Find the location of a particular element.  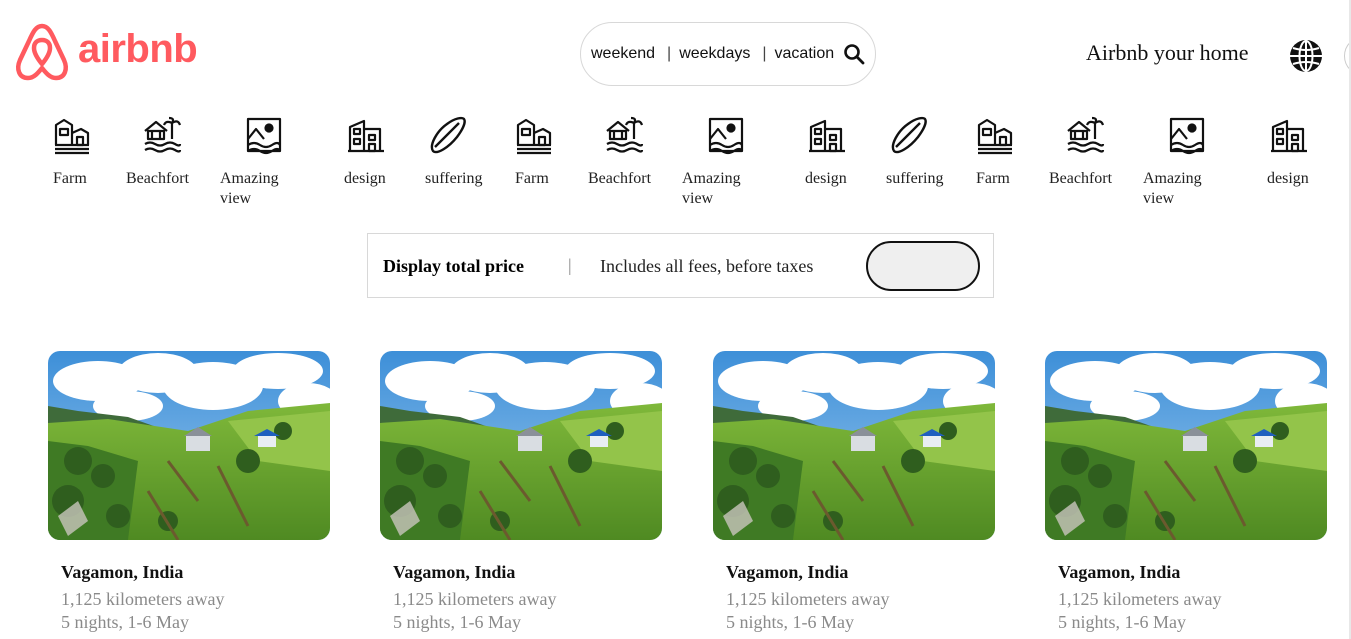

search-segment-vacation: vacation is located at coordinates (805, 54).